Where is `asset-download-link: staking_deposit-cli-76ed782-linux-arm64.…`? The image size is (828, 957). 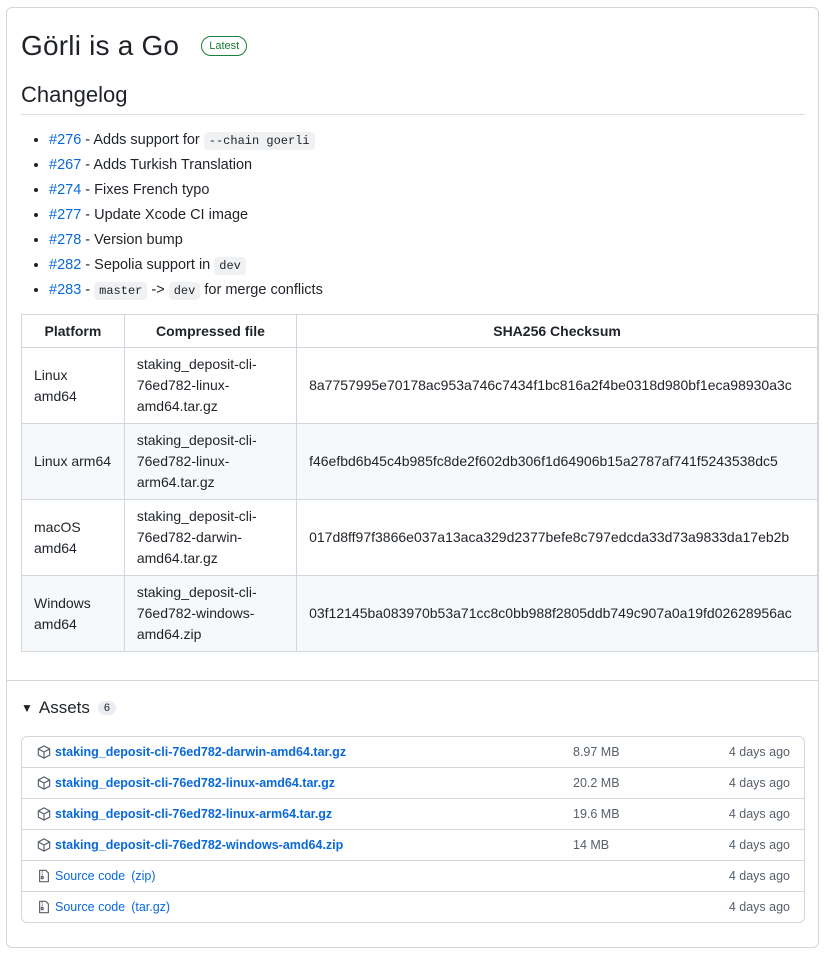 asset-download-link: staking_deposit-cli-76ed782-linux-arm64.… is located at coordinates (193, 814).